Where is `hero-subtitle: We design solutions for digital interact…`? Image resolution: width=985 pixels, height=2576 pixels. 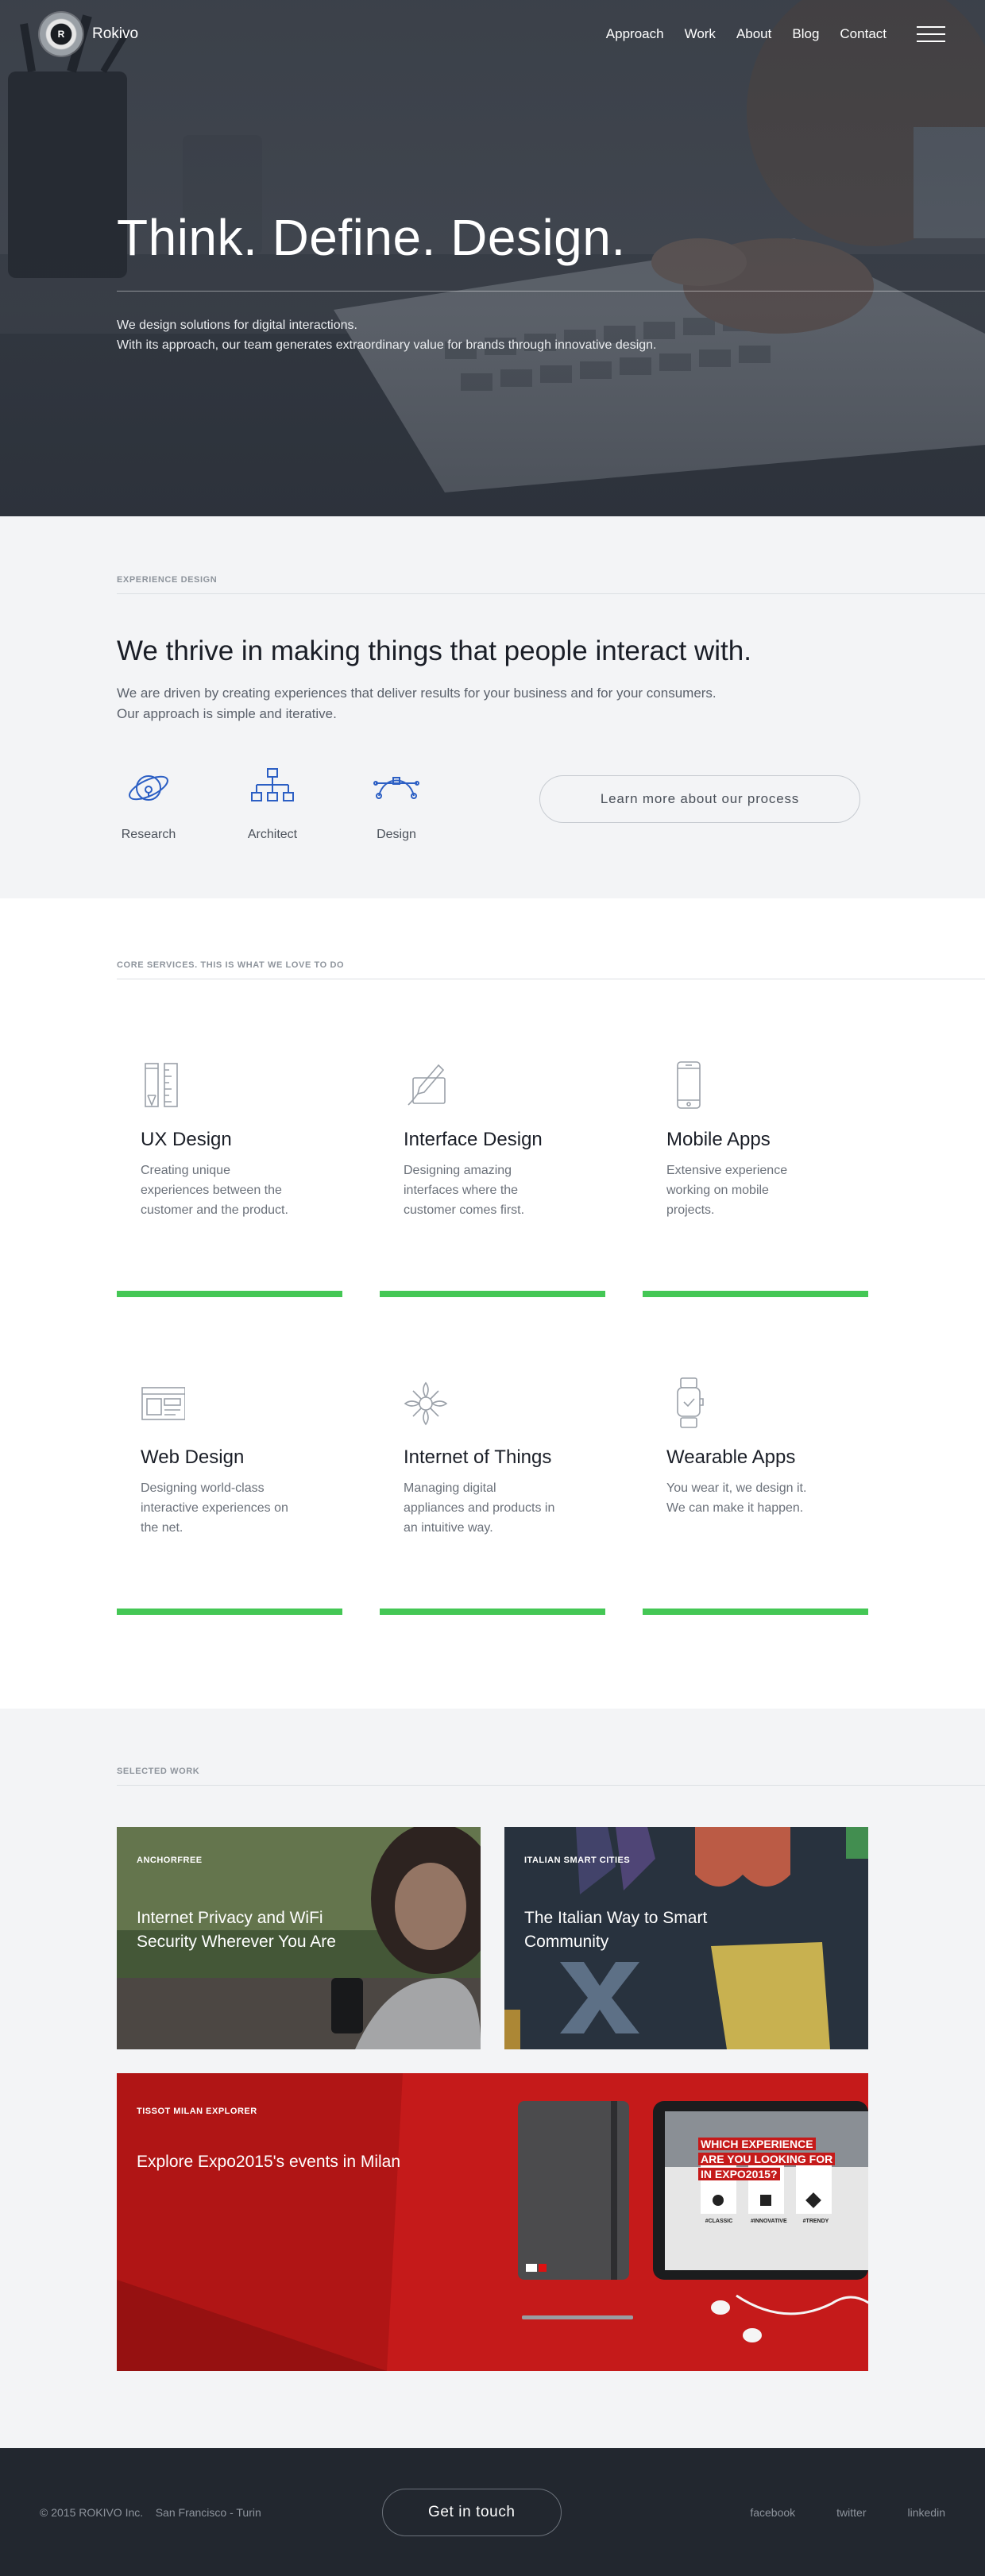
hero-subtitle: We design solutions for digital interact… is located at coordinates (551, 335).